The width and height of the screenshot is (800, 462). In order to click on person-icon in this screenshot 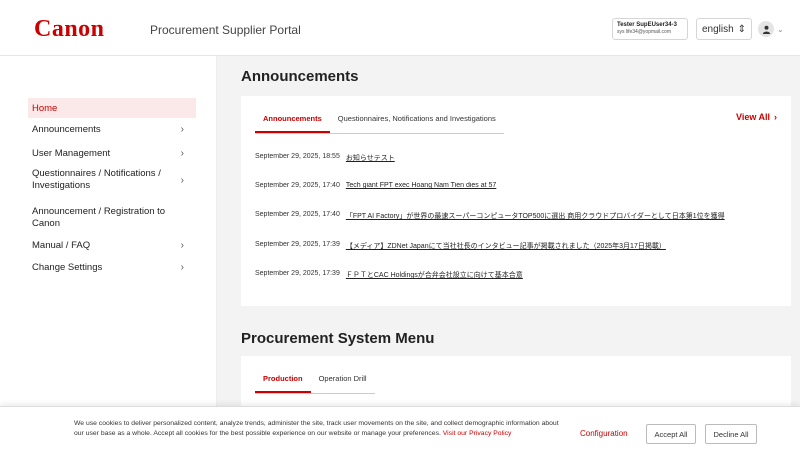, I will do `click(766, 29)`.